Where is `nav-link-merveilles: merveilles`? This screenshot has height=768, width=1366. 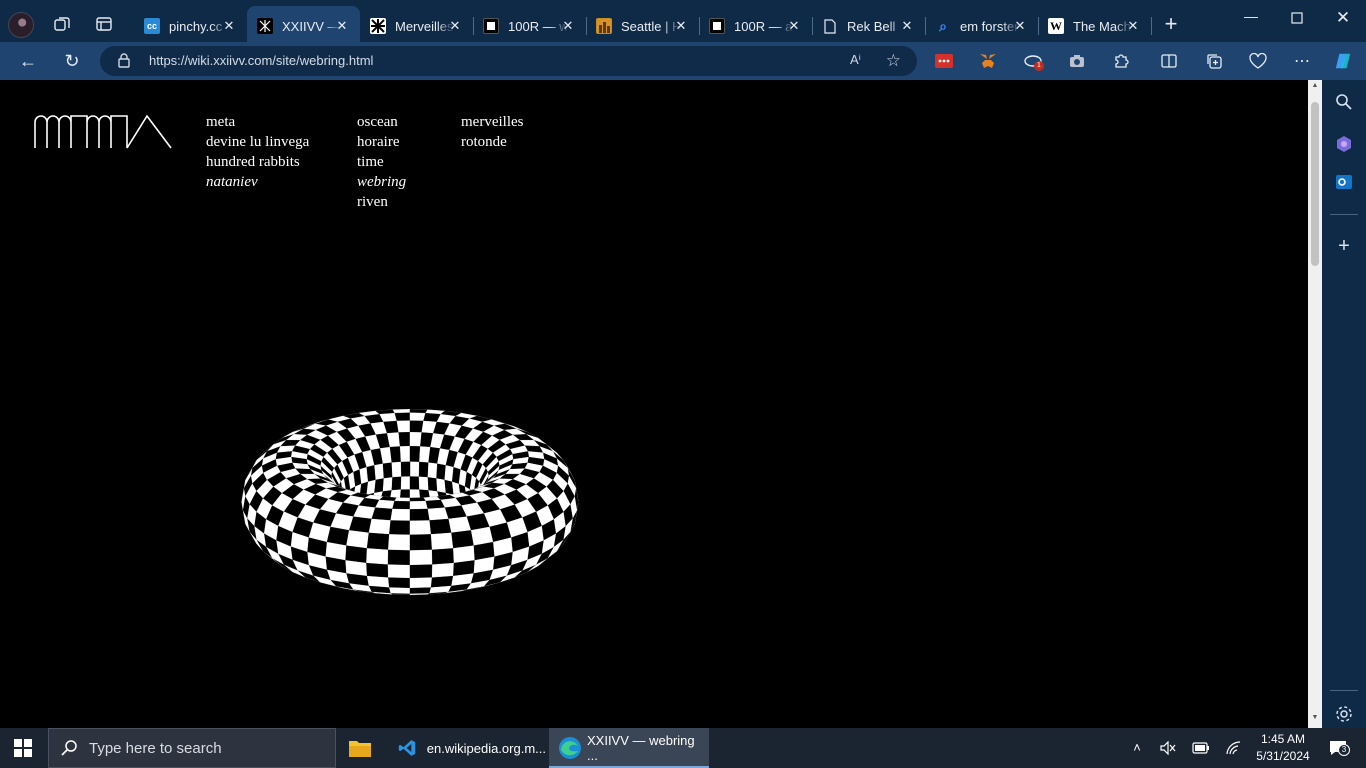 nav-link-merveilles: merveilles is located at coordinates (492, 122).